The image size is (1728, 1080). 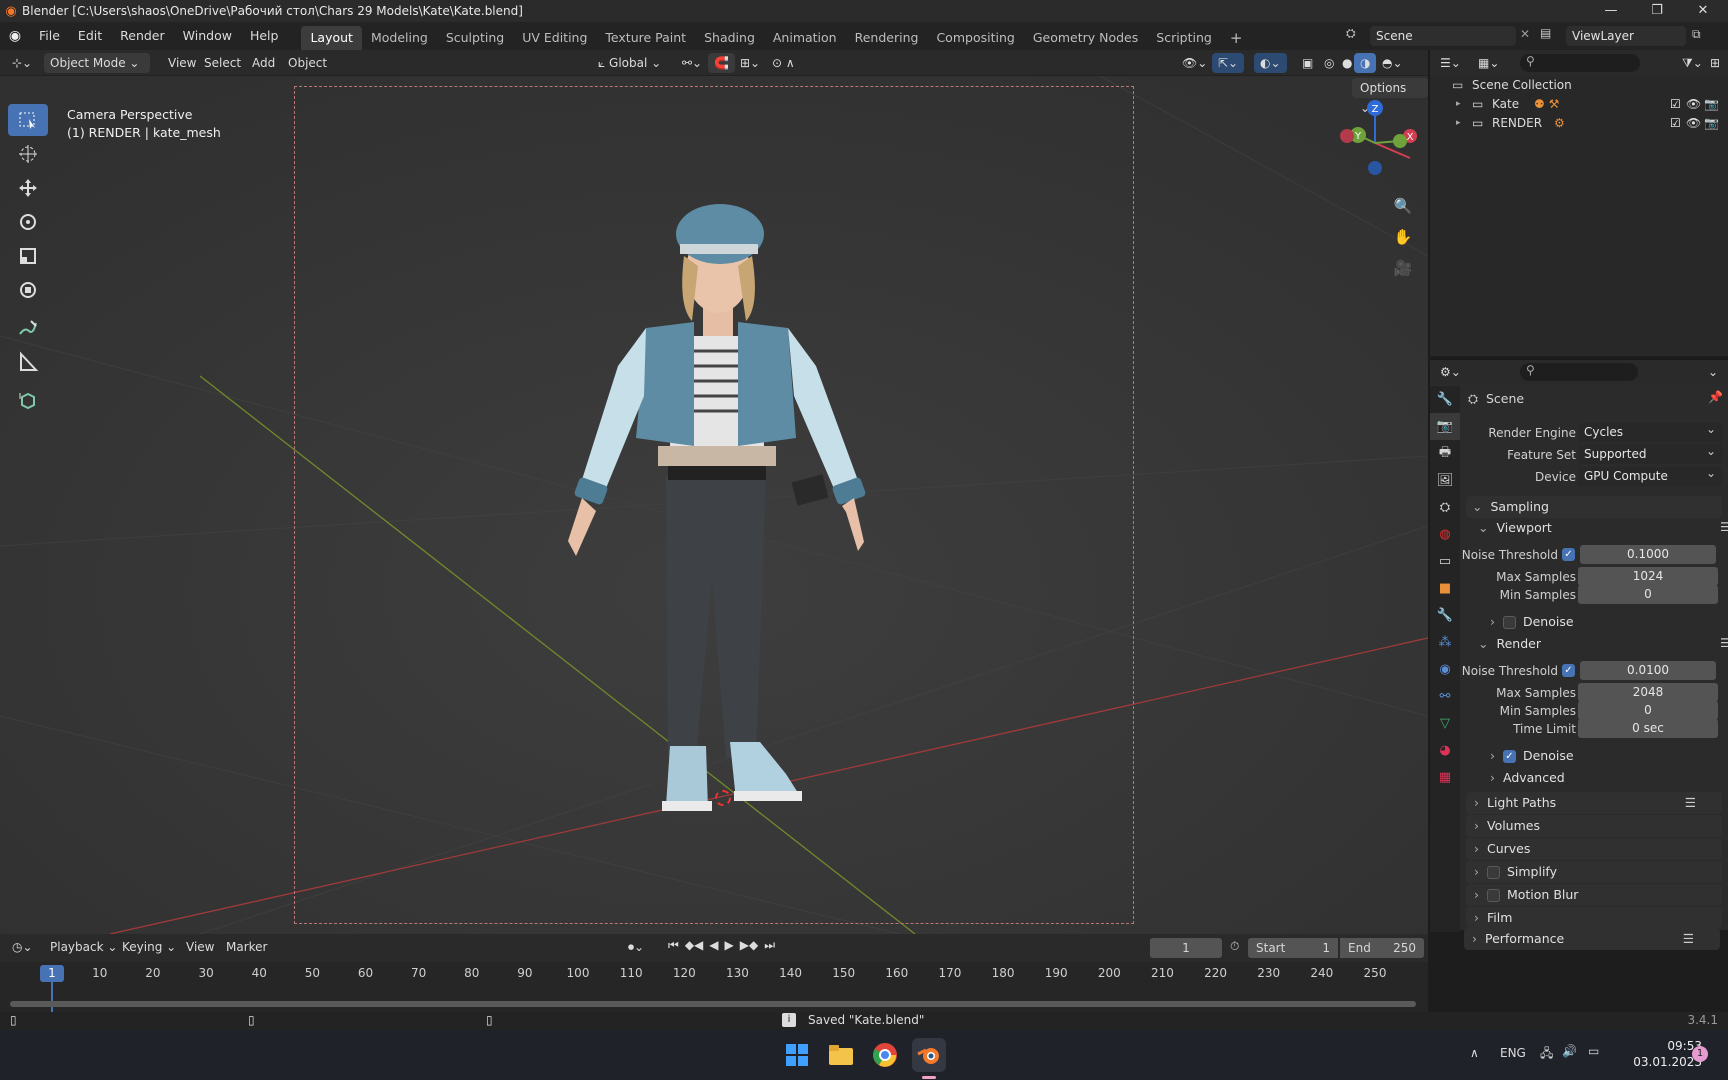 What do you see at coordinates (1403, 237) in the screenshot?
I see `pan-hand-icon: ✋` at bounding box center [1403, 237].